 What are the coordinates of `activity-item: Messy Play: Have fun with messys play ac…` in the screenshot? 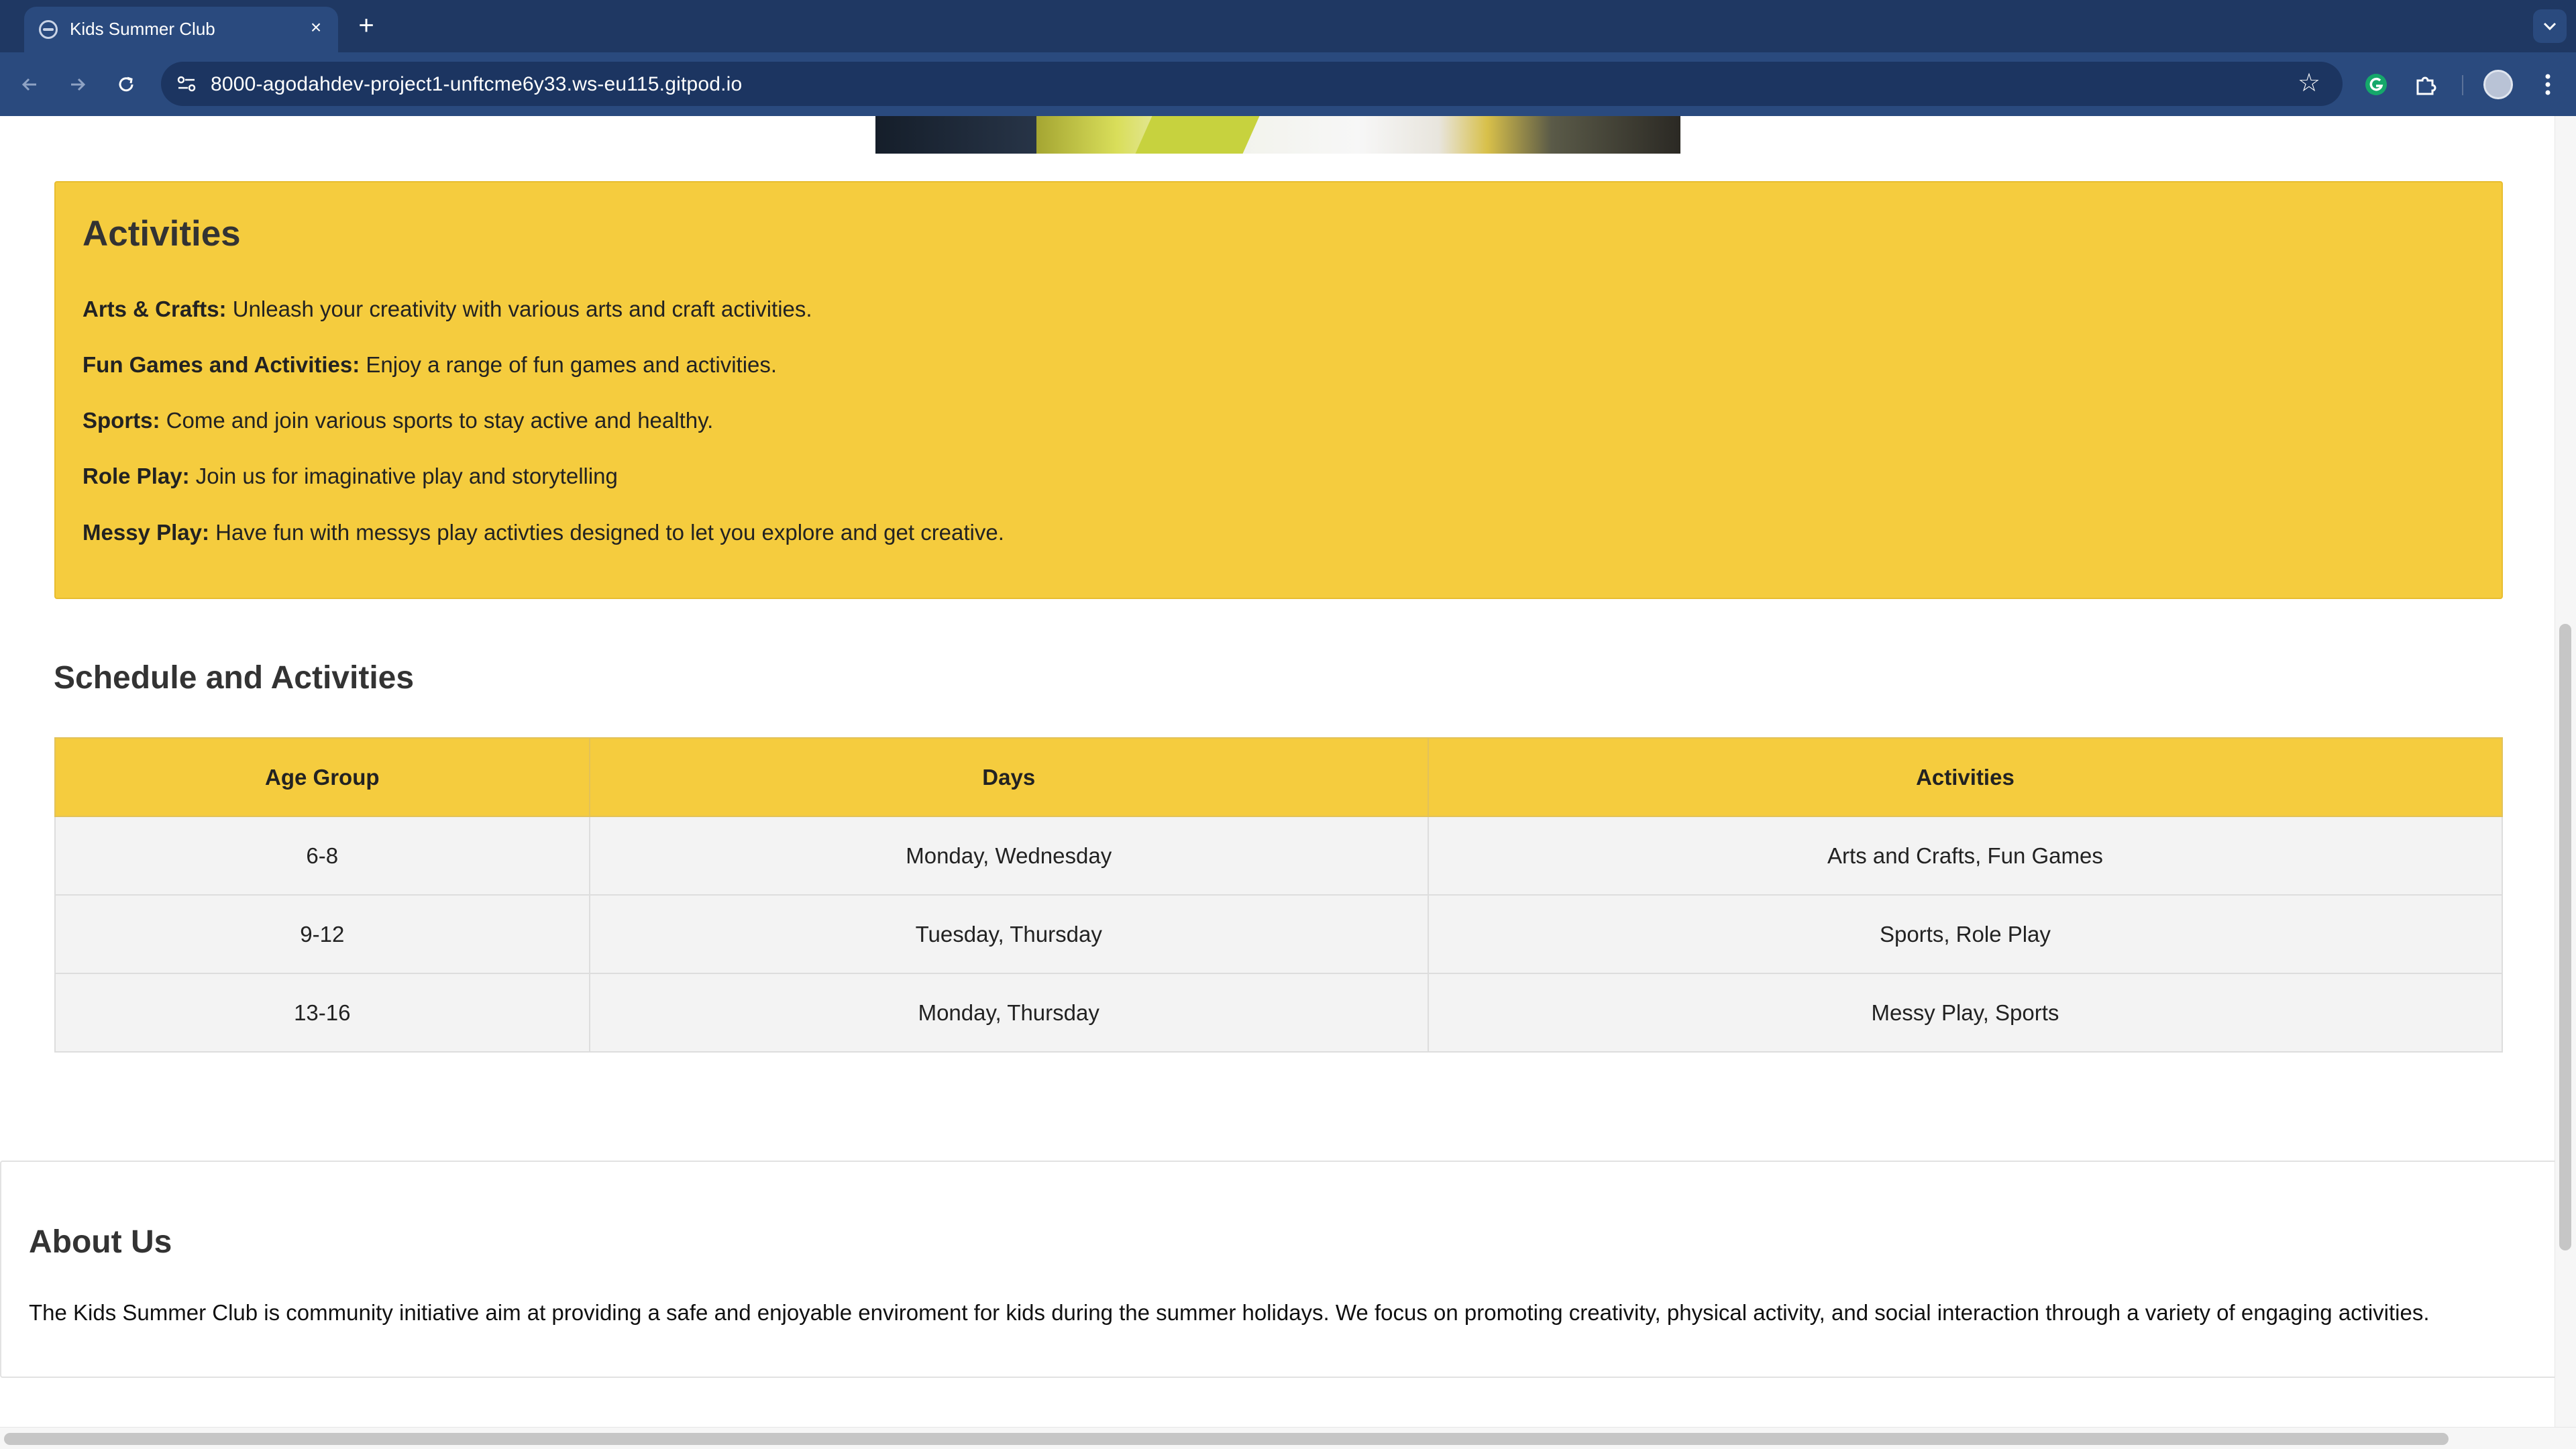 It's located at (543, 532).